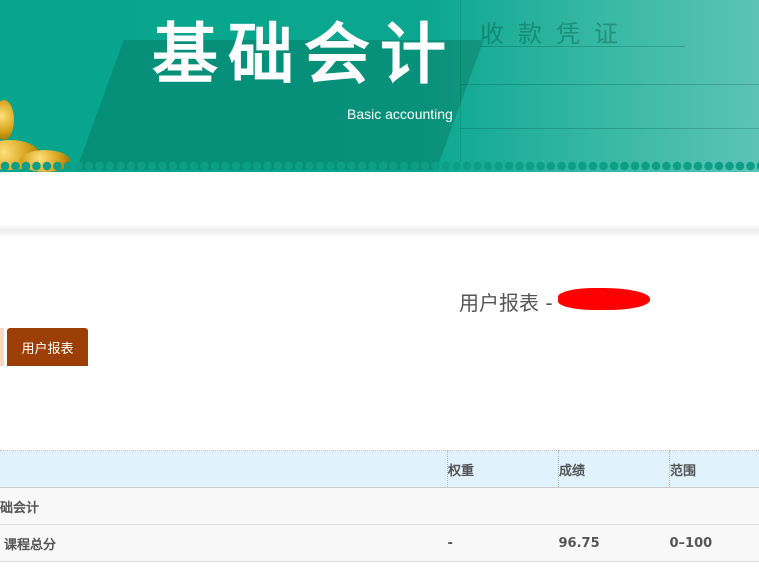  What do you see at coordinates (47, 347) in the screenshot?
I see `tab-user-report: 用户报表` at bounding box center [47, 347].